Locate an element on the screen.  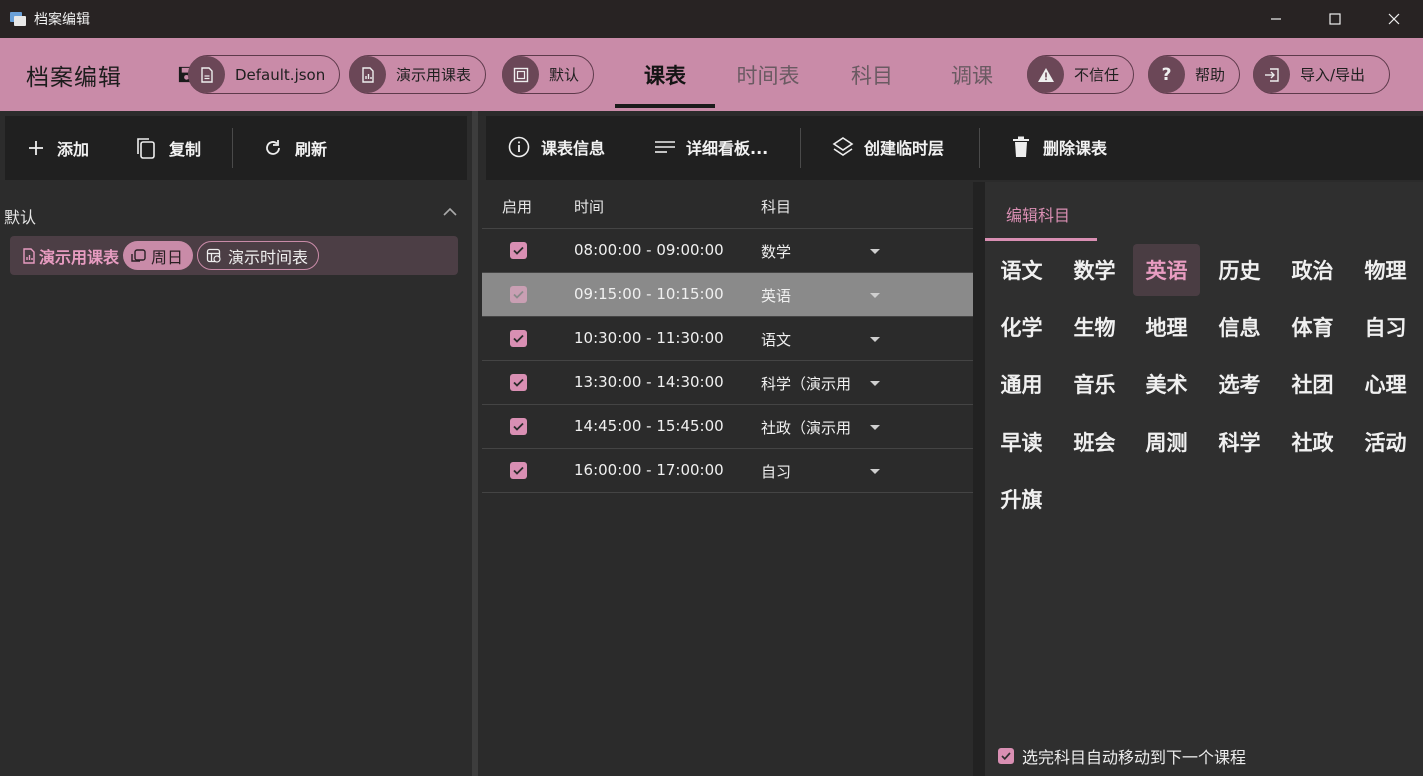
file-chip: Default.json is located at coordinates (264, 74).